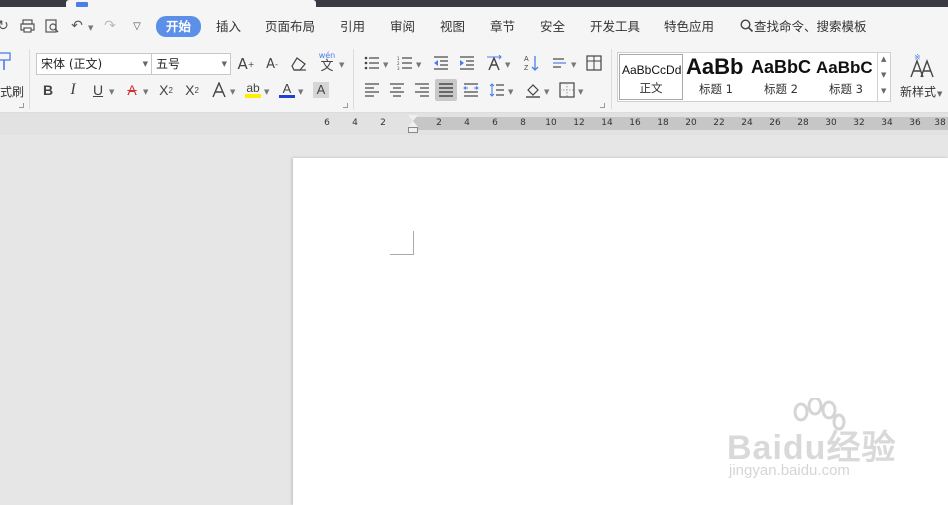  Describe the element at coordinates (145, 92) in the screenshot. I see `strikethrough-dropdown-icon: ▼` at that location.